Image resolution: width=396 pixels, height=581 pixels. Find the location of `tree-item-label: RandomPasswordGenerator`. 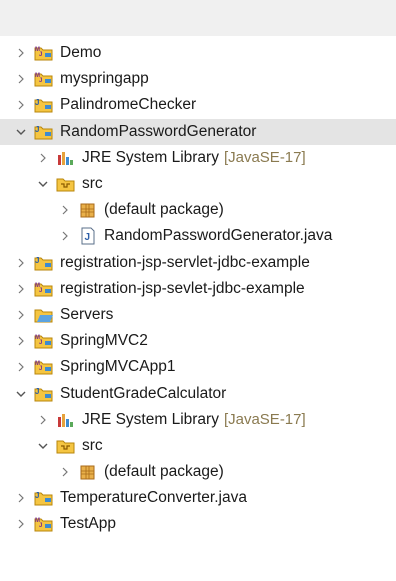

tree-item-label: RandomPasswordGenerator is located at coordinates (158, 131).